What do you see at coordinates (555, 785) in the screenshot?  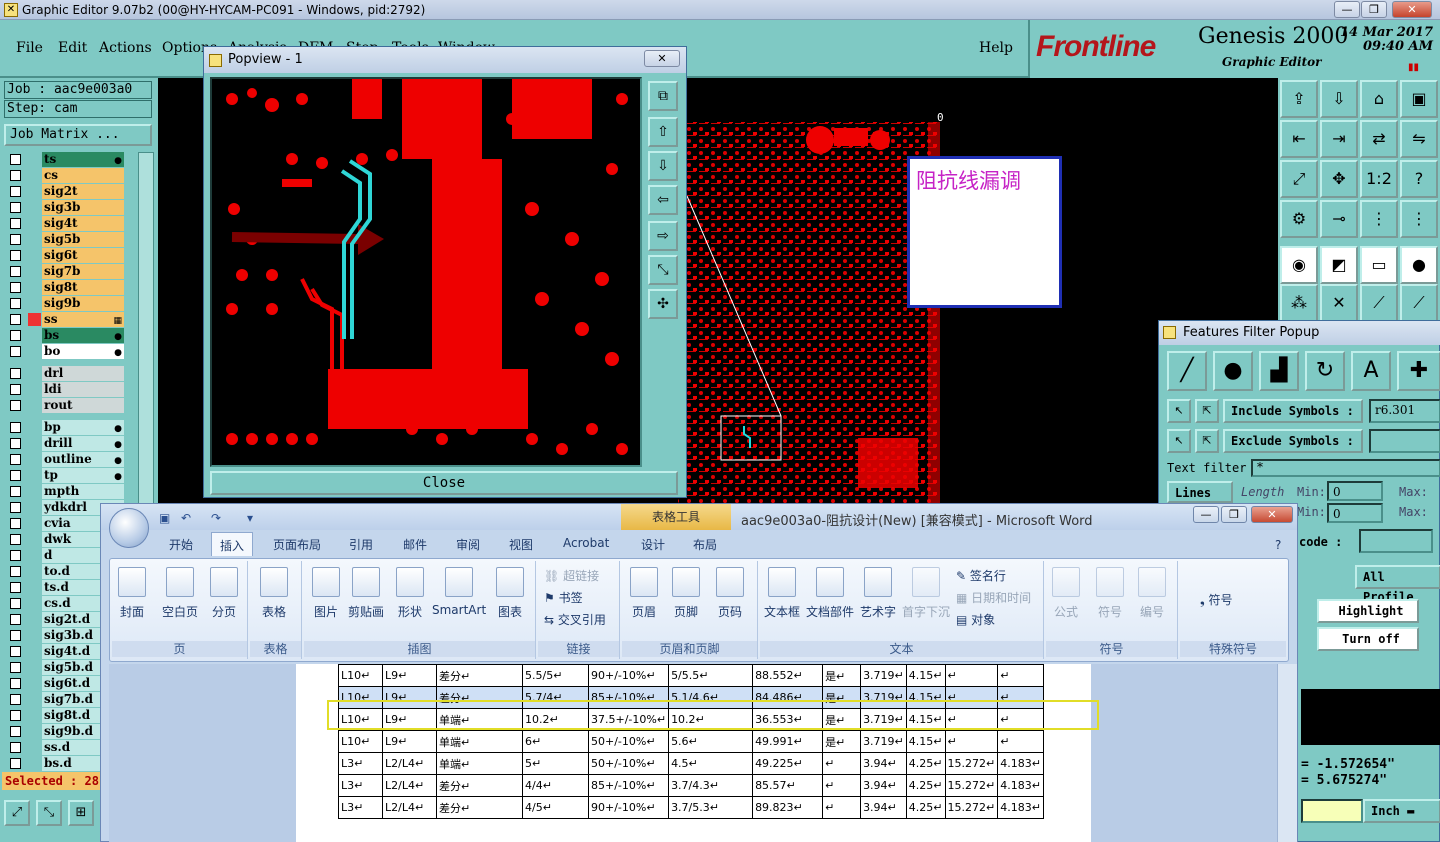 I see `table-cell: 4/4↵` at bounding box center [555, 785].